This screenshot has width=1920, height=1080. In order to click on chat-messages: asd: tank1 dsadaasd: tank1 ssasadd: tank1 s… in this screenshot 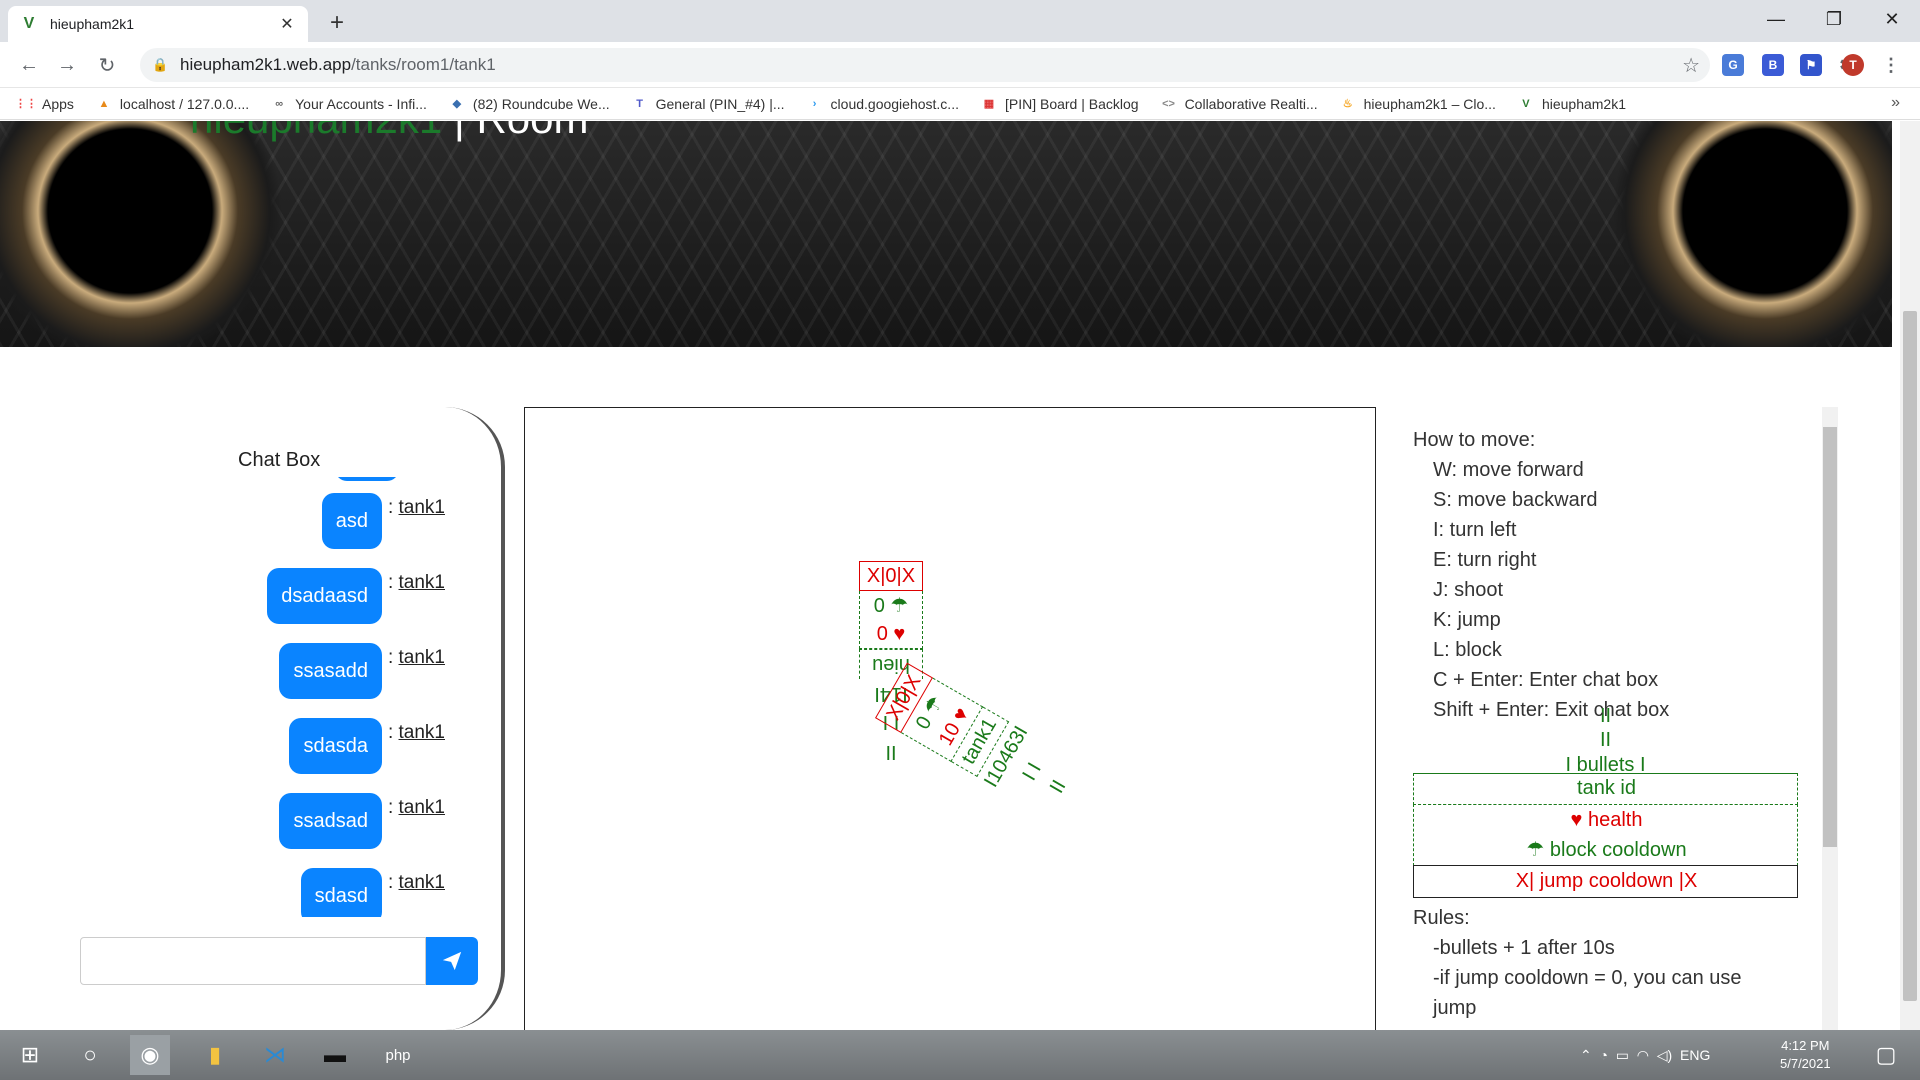, I will do `click(240, 697)`.